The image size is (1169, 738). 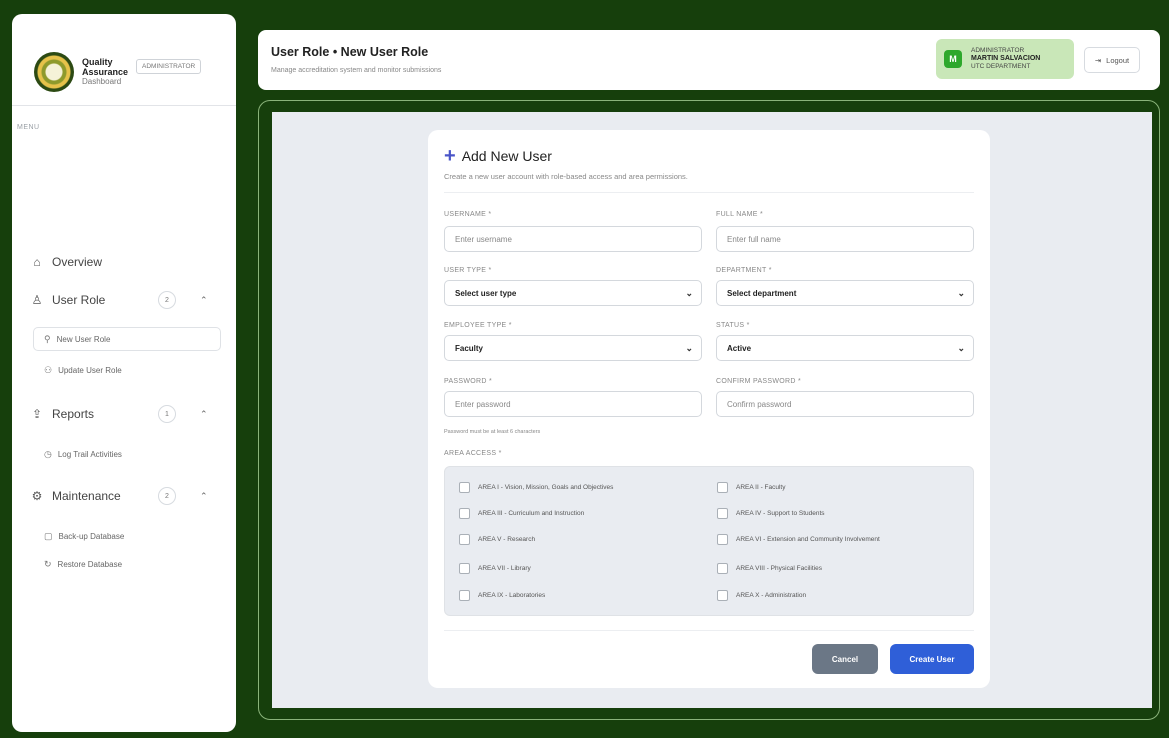 I want to click on password-input: Enter password, so click(x=573, y=404).